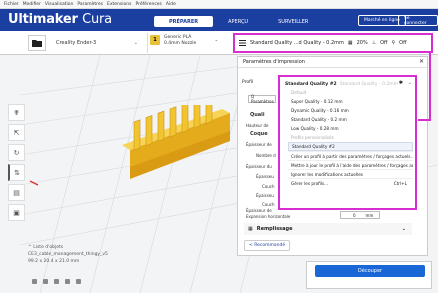  I want to click on profile-option: Low Quality - 0.28 mm, so click(350, 128).